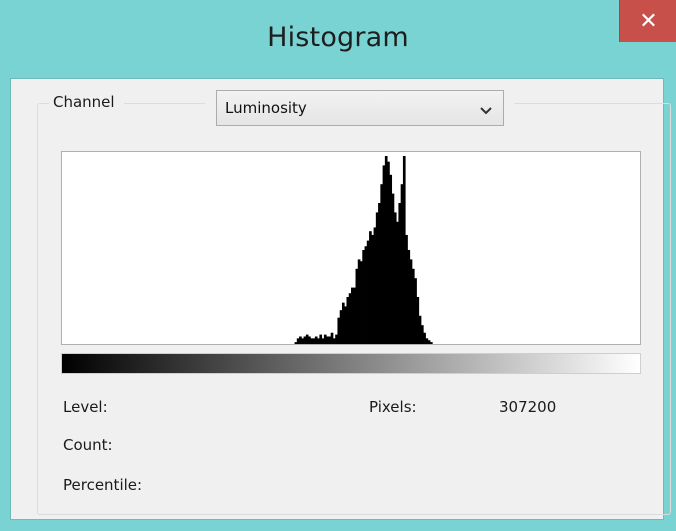 This screenshot has width=676, height=531. I want to click on close-icon: ✕, so click(648, 21).